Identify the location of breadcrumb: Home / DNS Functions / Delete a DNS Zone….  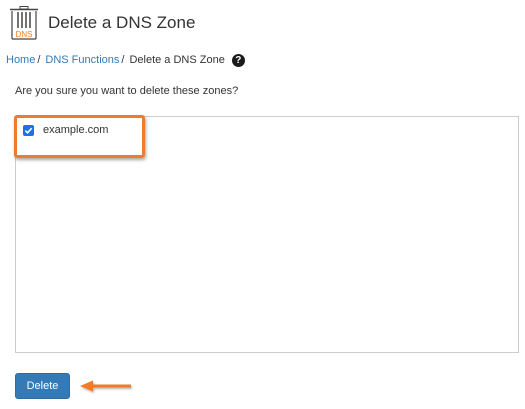
(125, 60).